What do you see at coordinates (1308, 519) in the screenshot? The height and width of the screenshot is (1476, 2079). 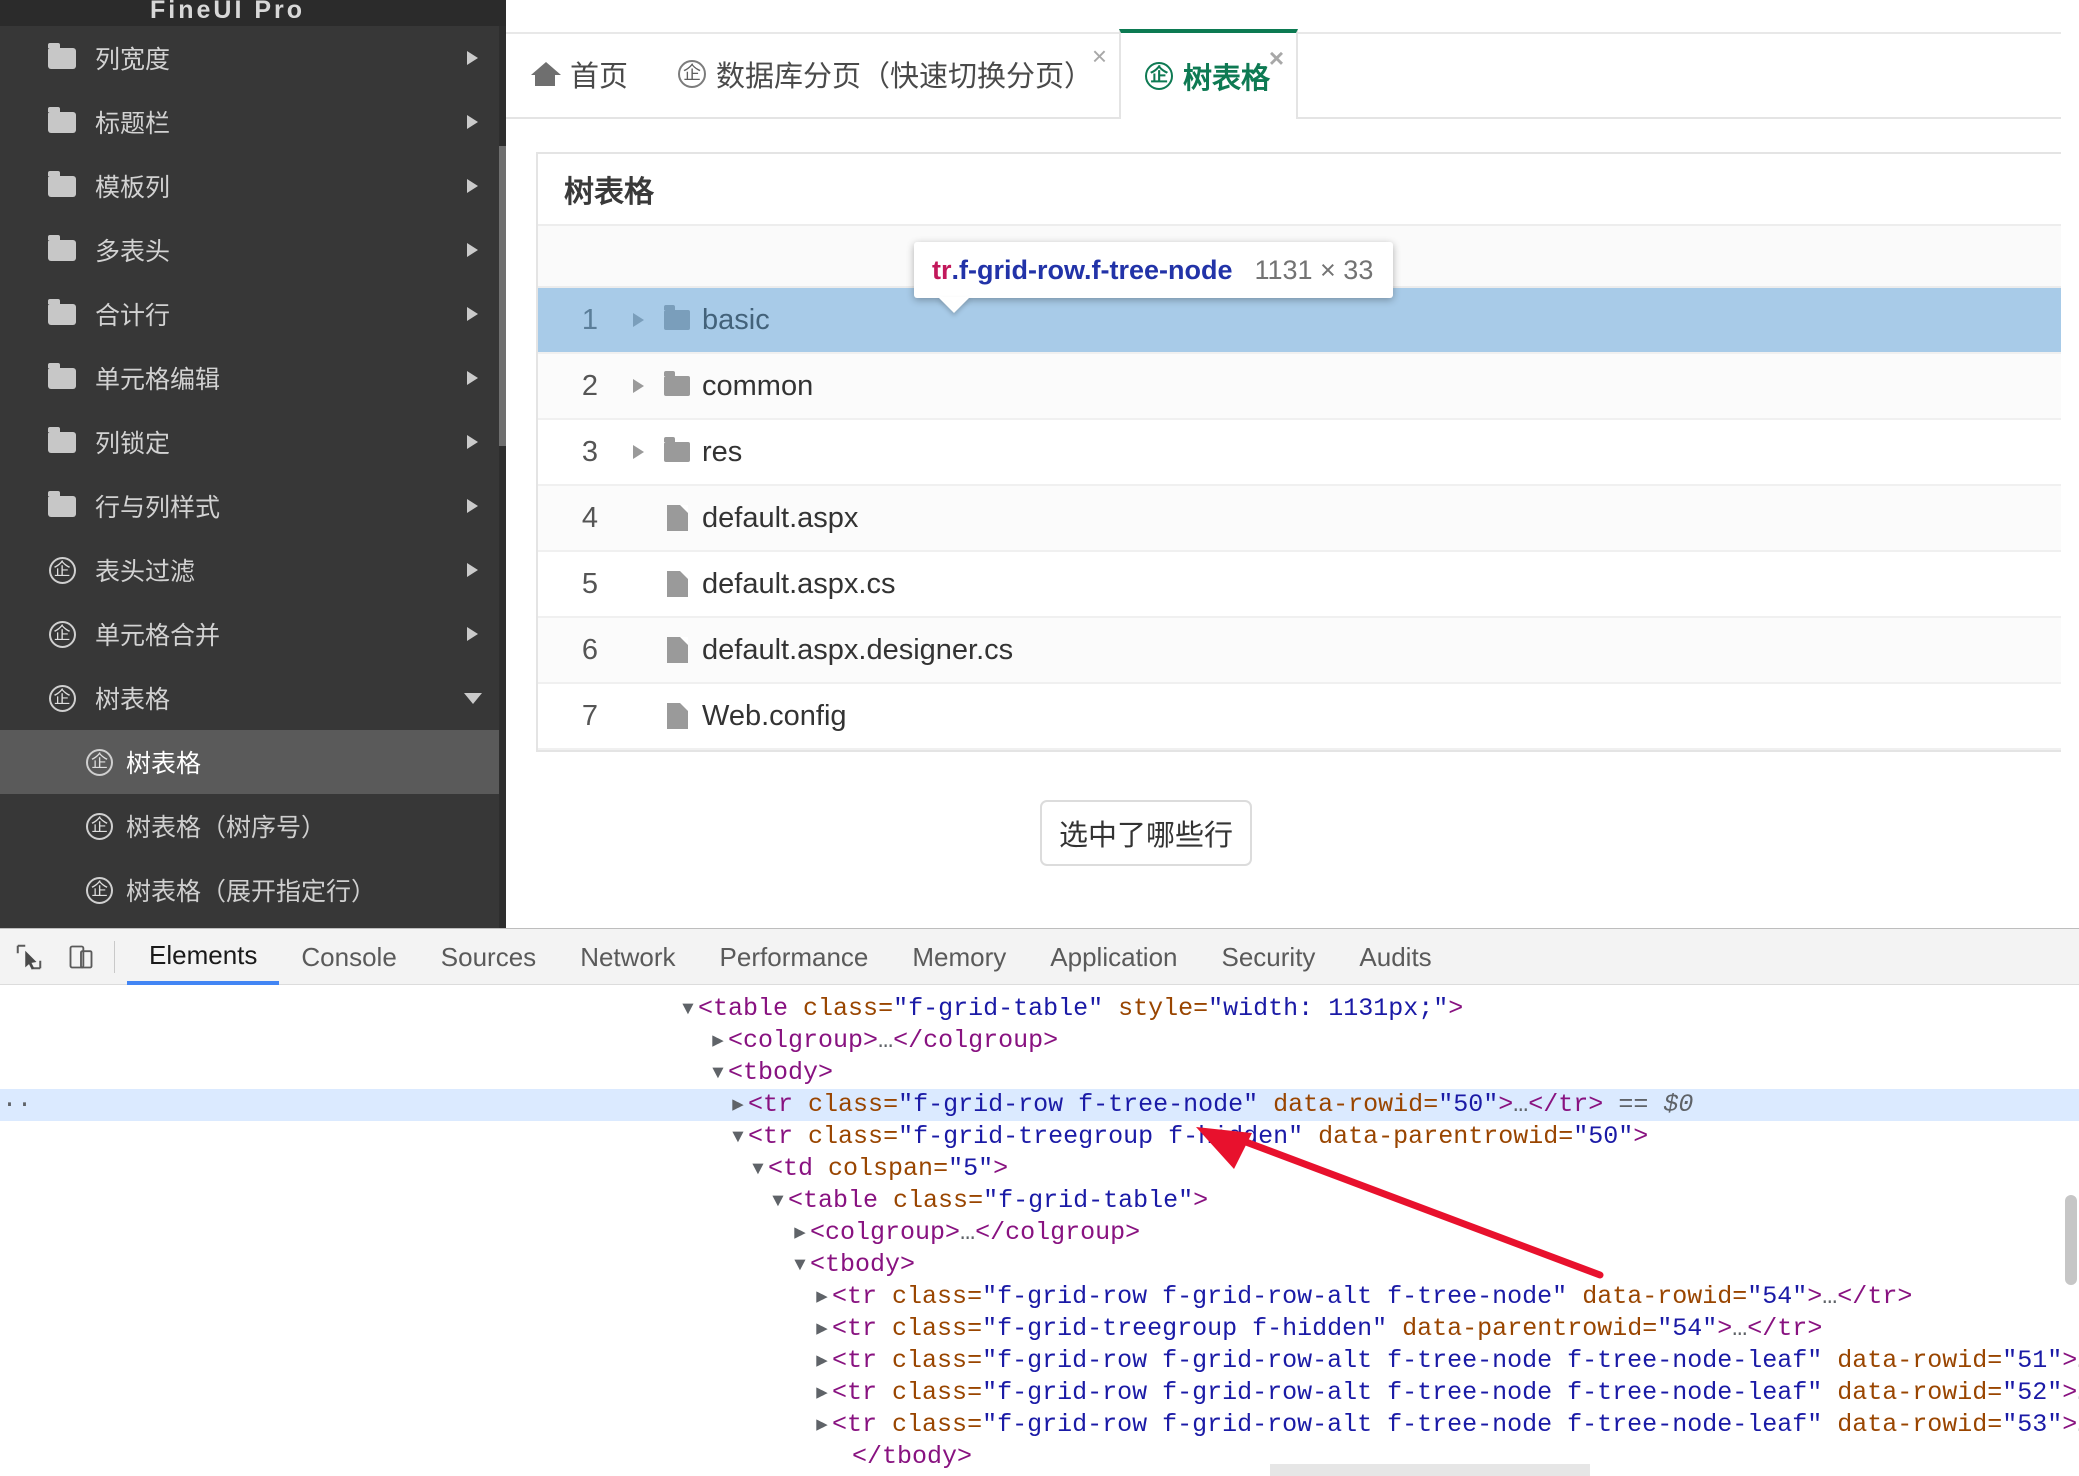 I see `table-row: 4 default.aspx` at bounding box center [1308, 519].